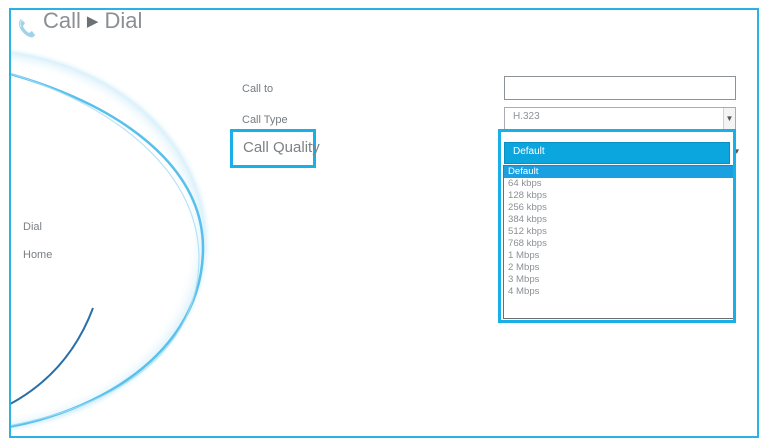 The image size is (766, 441). I want to click on call-to-input, so click(620, 88).